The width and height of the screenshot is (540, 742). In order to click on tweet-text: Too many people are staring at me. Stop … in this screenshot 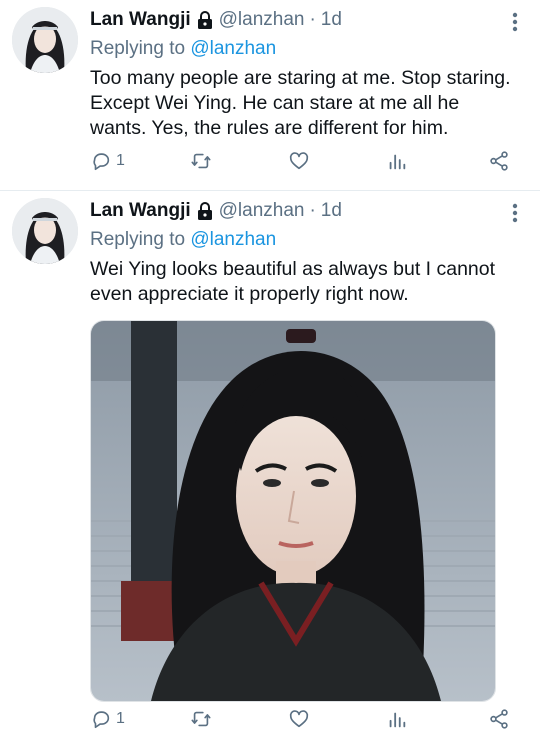, I will do `click(300, 103)`.